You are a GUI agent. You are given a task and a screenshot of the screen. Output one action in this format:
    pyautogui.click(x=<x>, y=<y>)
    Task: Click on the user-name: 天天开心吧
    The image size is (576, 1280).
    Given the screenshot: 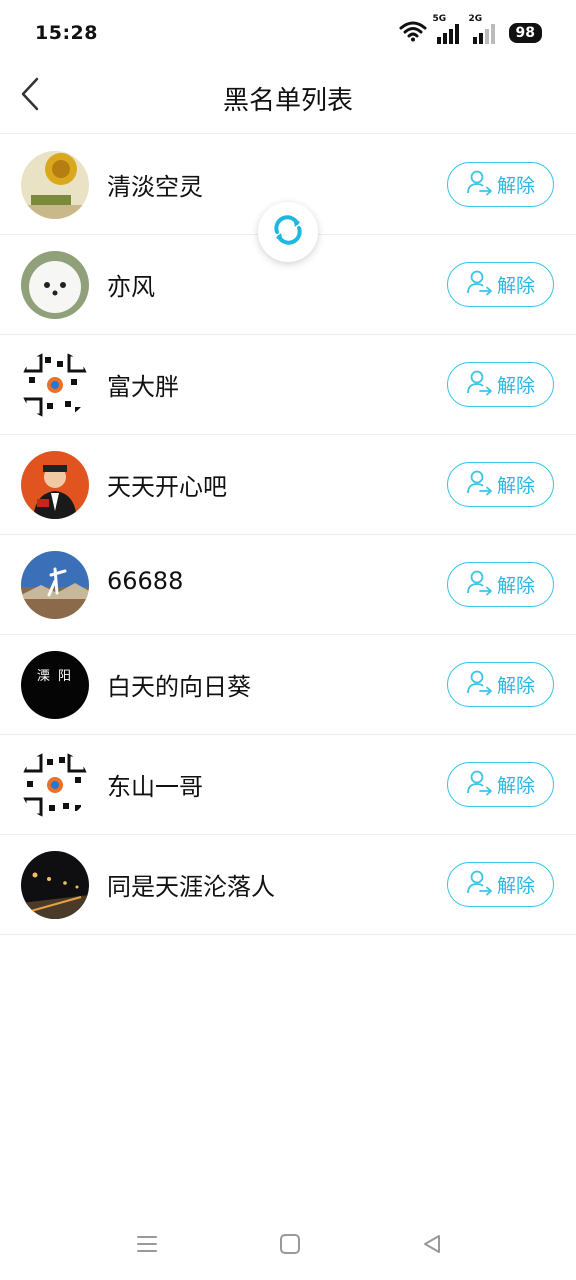 What is the action you would take?
    pyautogui.click(x=167, y=487)
    